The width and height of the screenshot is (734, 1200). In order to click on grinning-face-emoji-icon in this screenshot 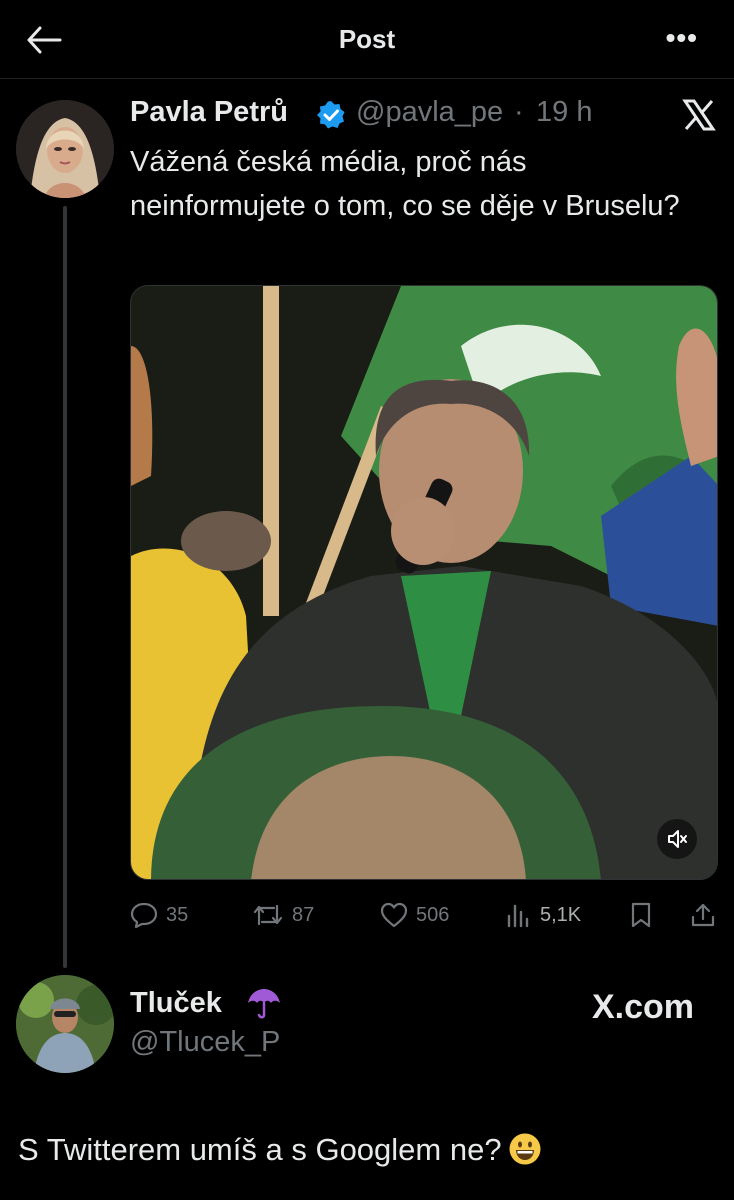, I will do `click(525, 1149)`.